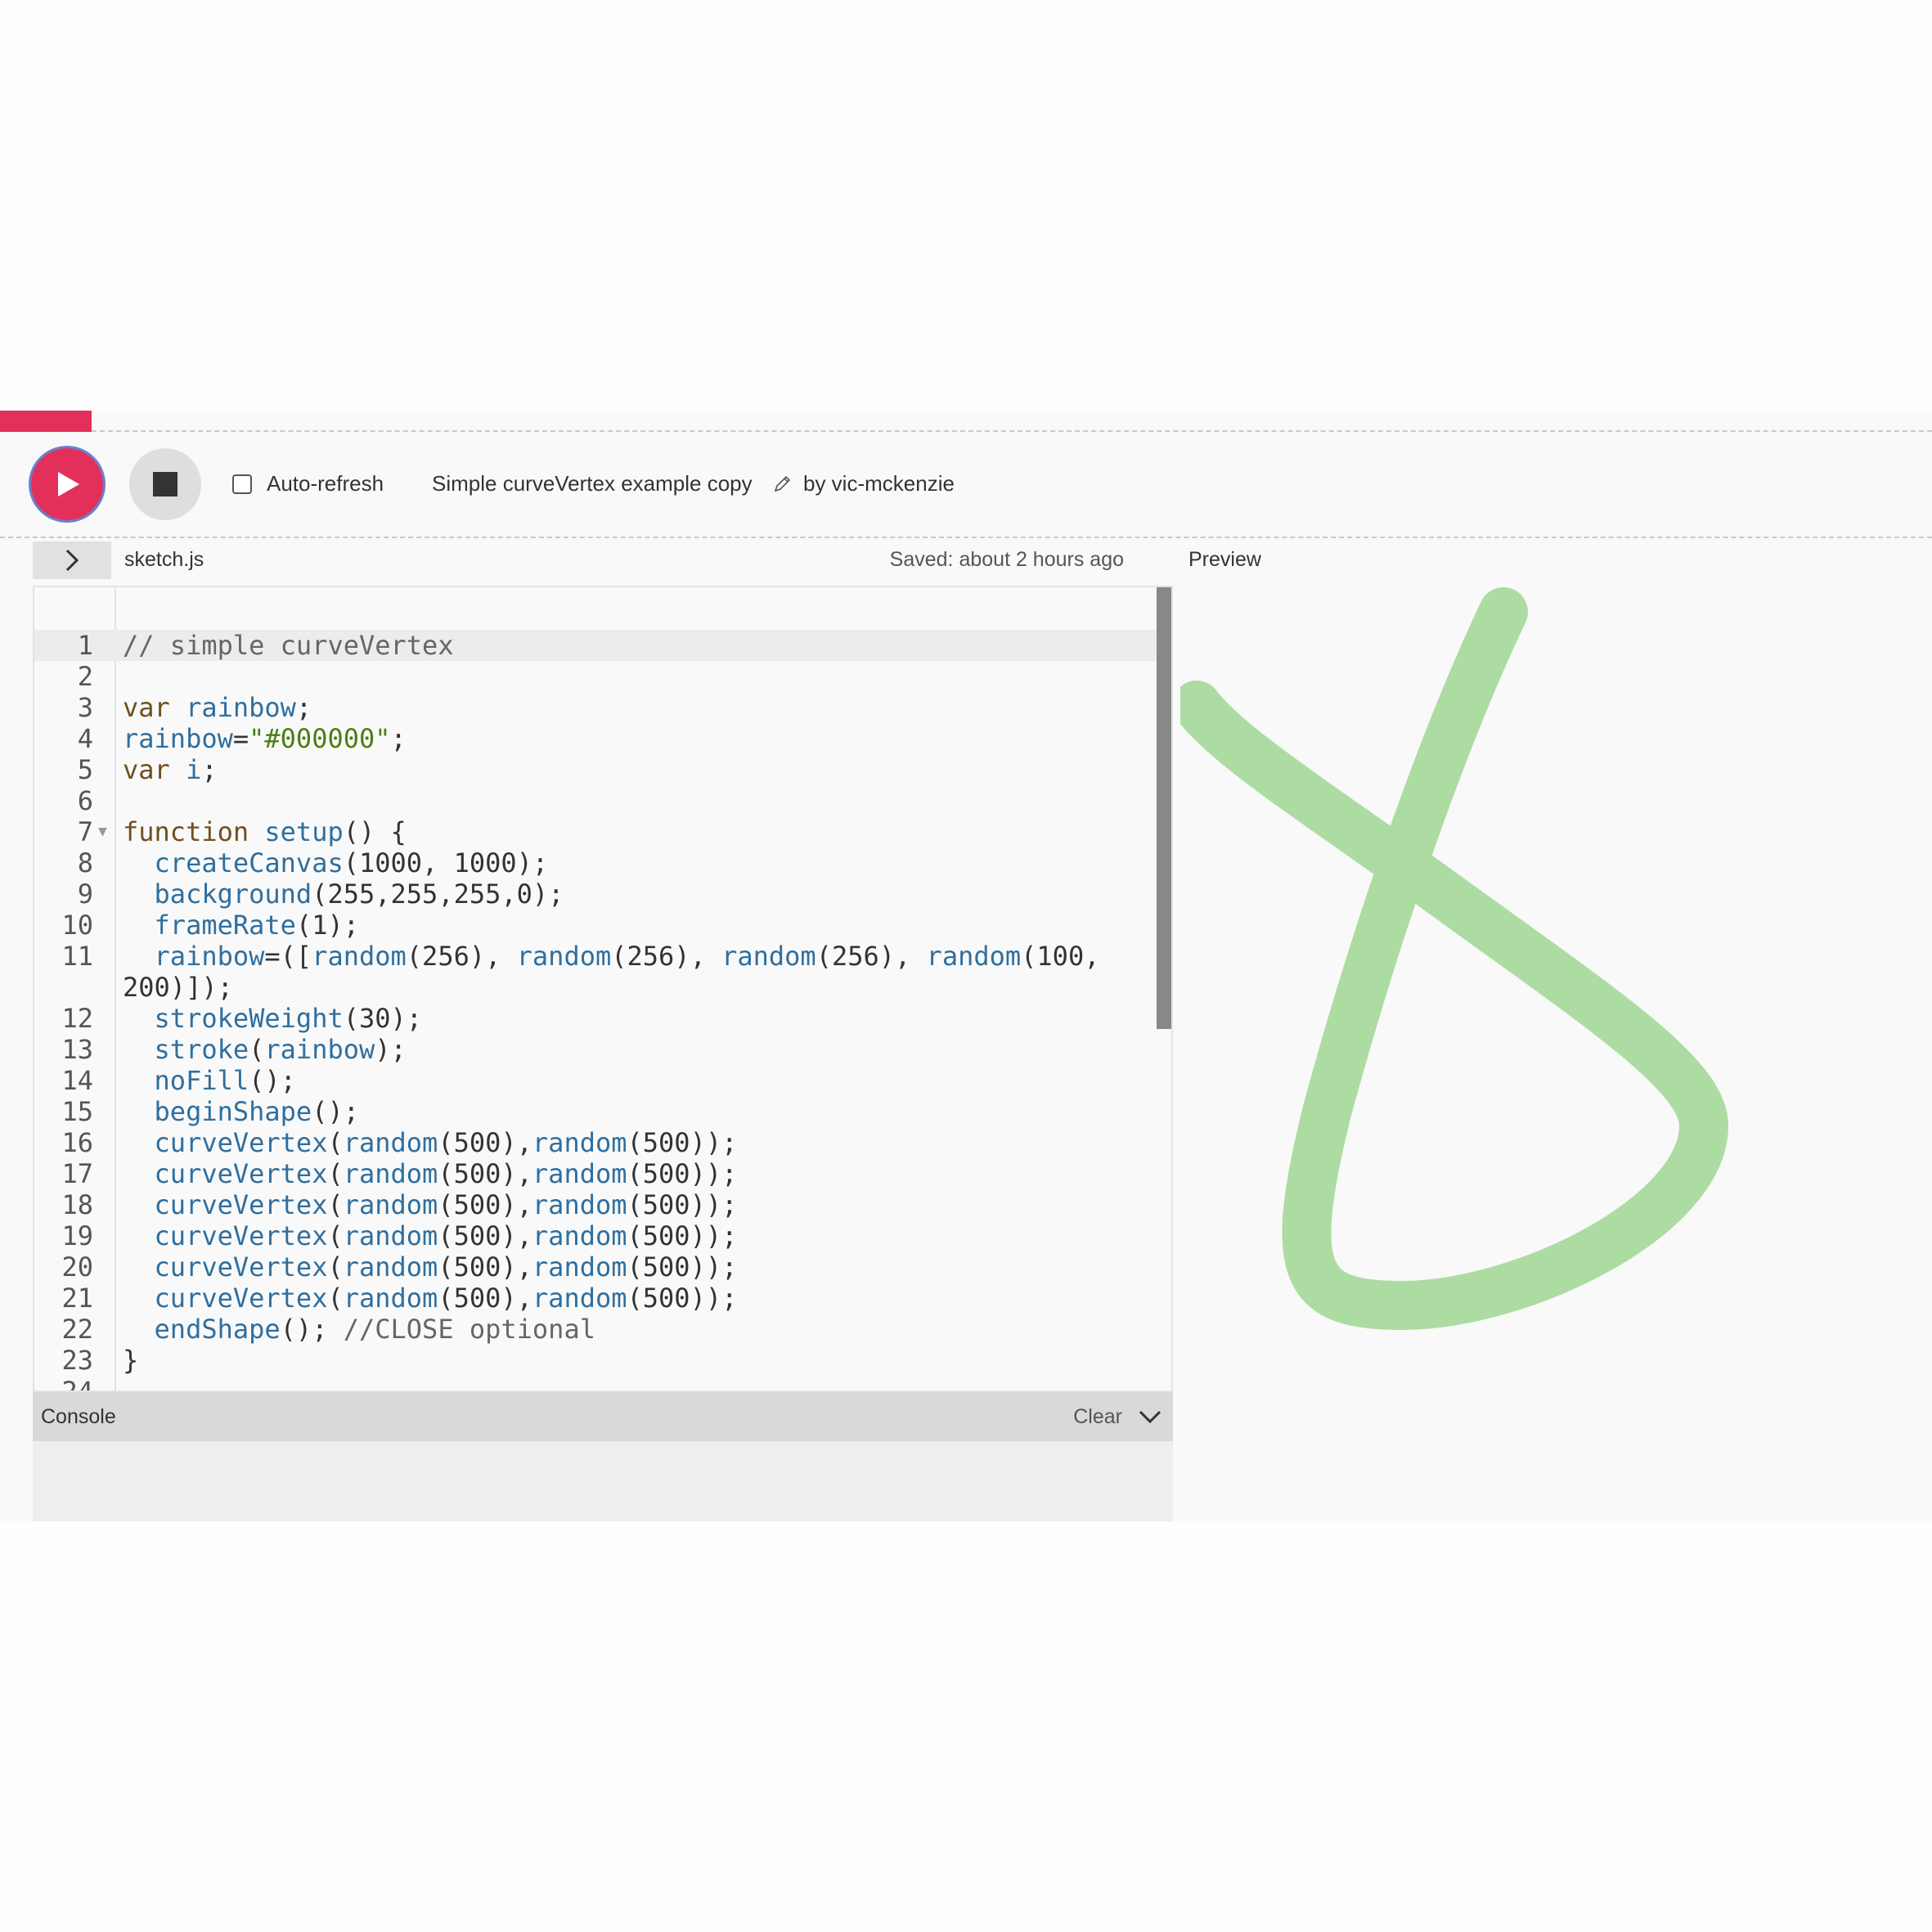  Describe the element at coordinates (359, 894) in the screenshot. I see `code-text: background(255,255,255,0);` at that location.